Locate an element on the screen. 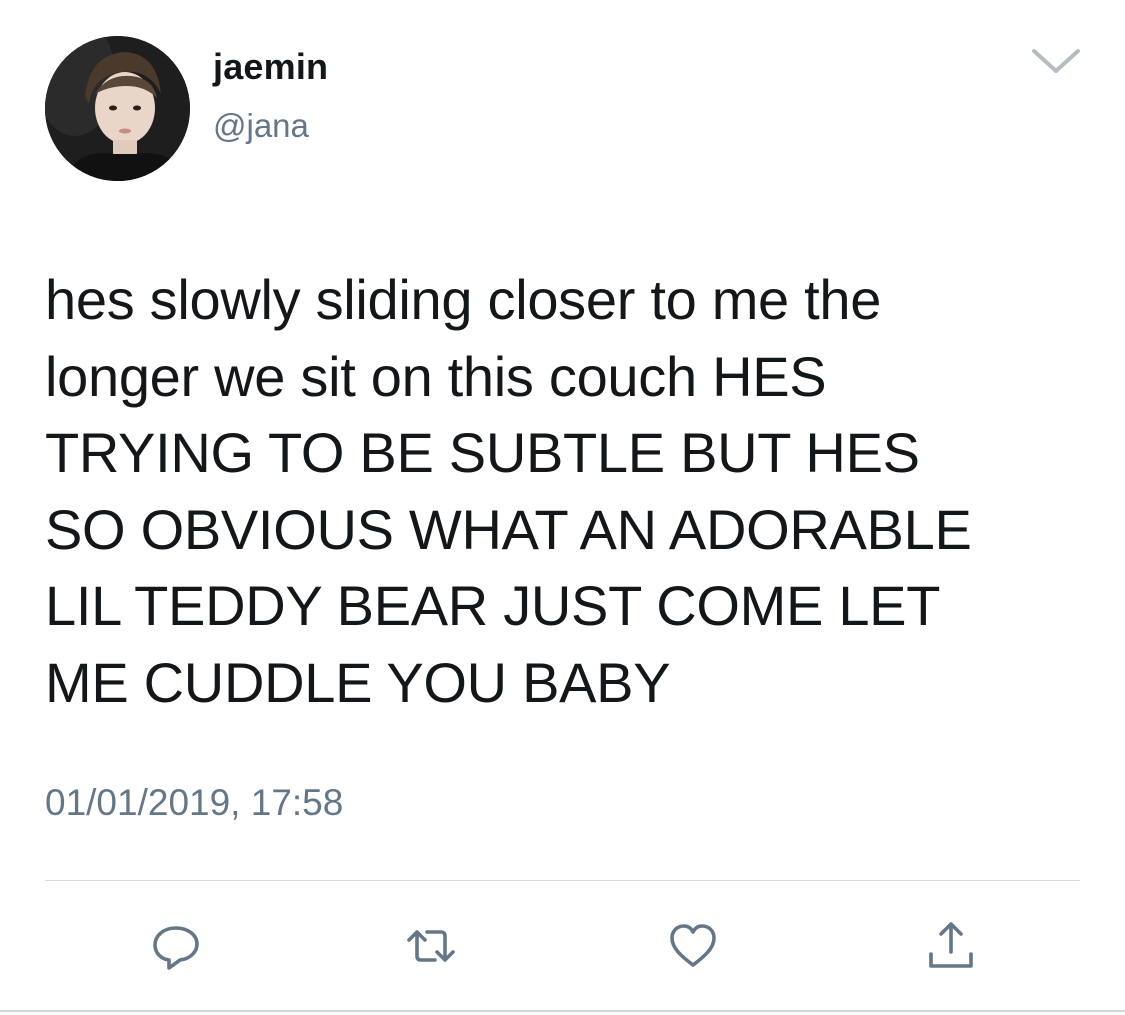 Image resolution: width=1125 pixels, height=1015 pixels. share-icon is located at coordinates (951, 945).